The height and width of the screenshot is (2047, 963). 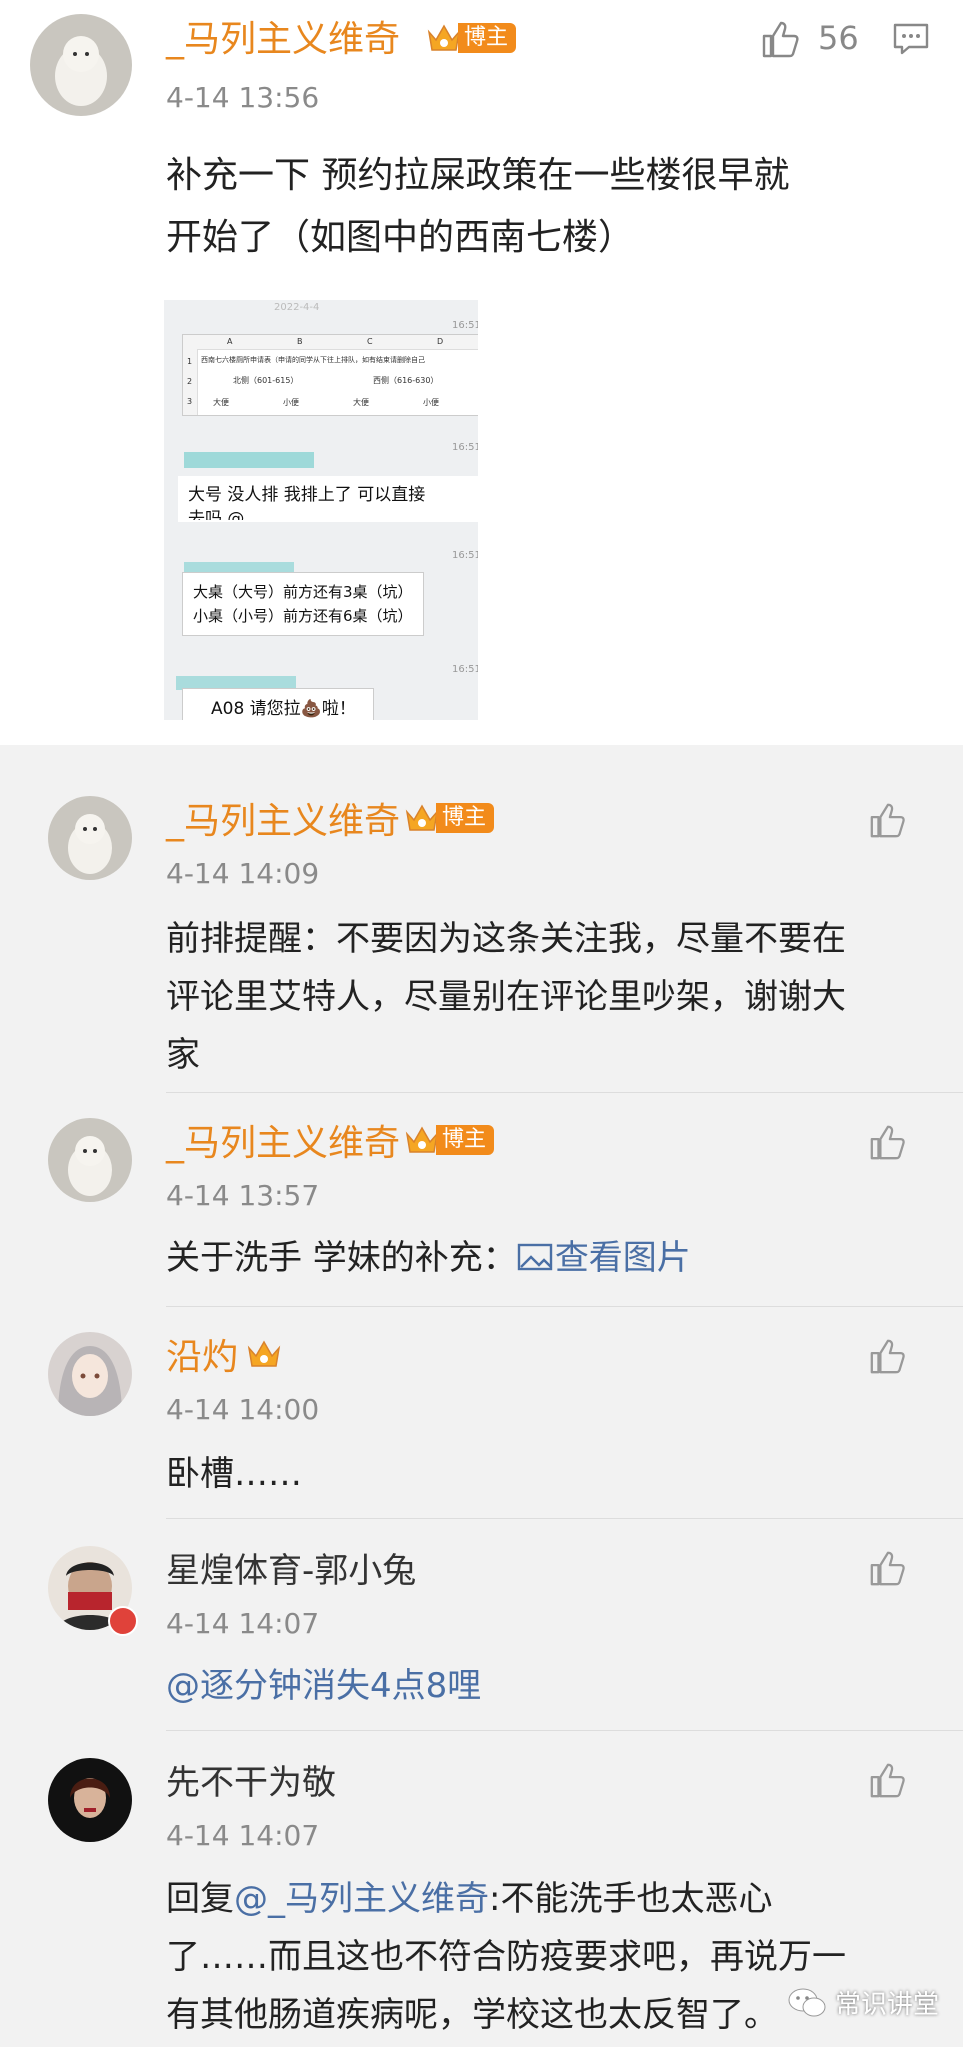 I want to click on redacted-name, so click(x=249, y=460).